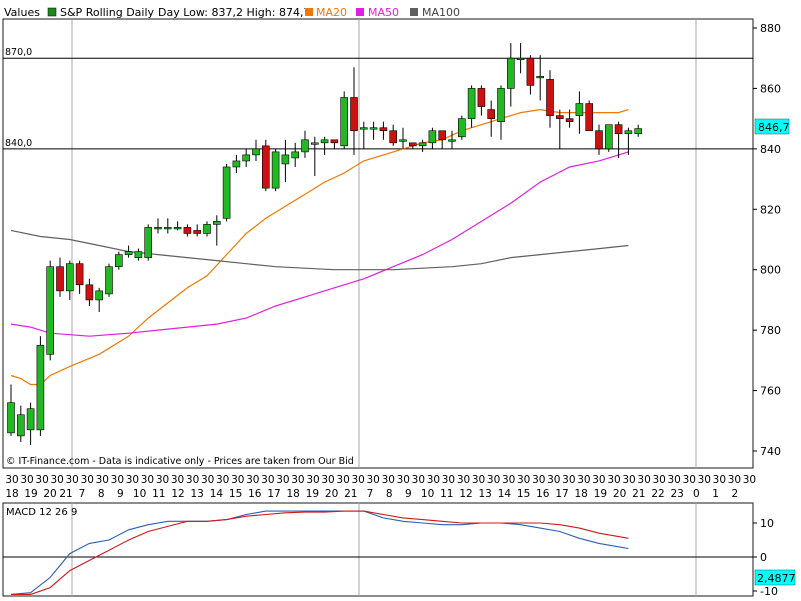  What do you see at coordinates (657, 494) in the screenshot?
I see `date-tick-label: 22` at bounding box center [657, 494].